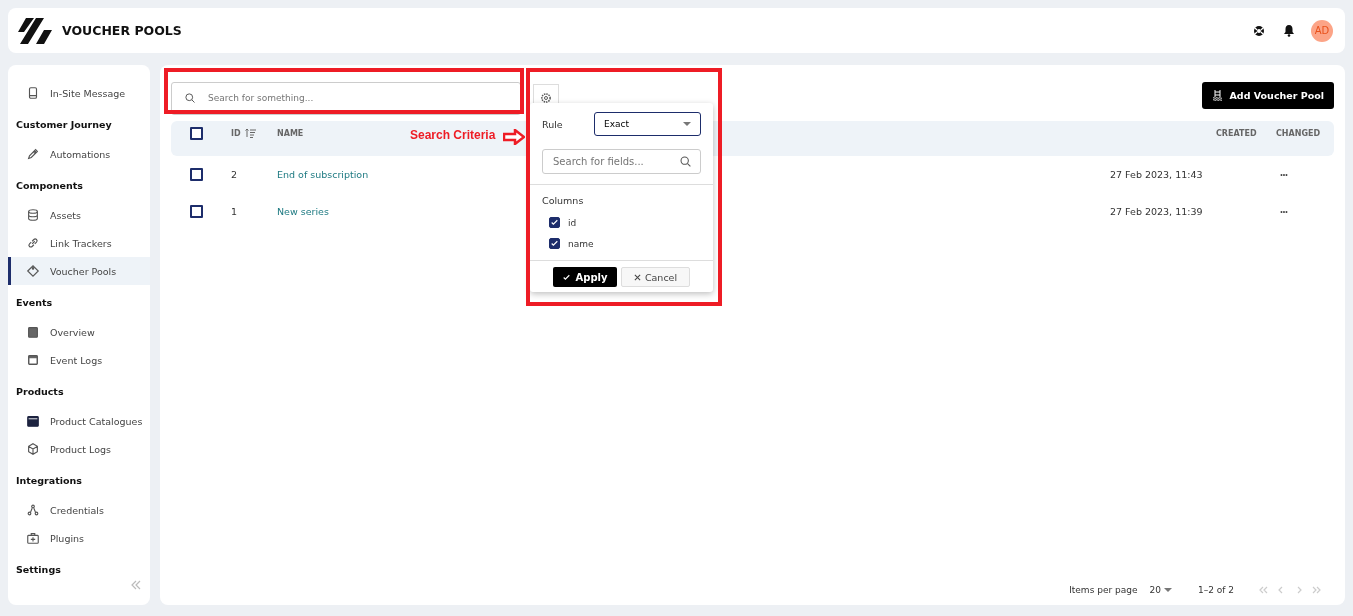 This screenshot has width=1353, height=616. Describe the element at coordinates (1103, 590) in the screenshot. I see `items-per-page-label: Items per page` at that location.